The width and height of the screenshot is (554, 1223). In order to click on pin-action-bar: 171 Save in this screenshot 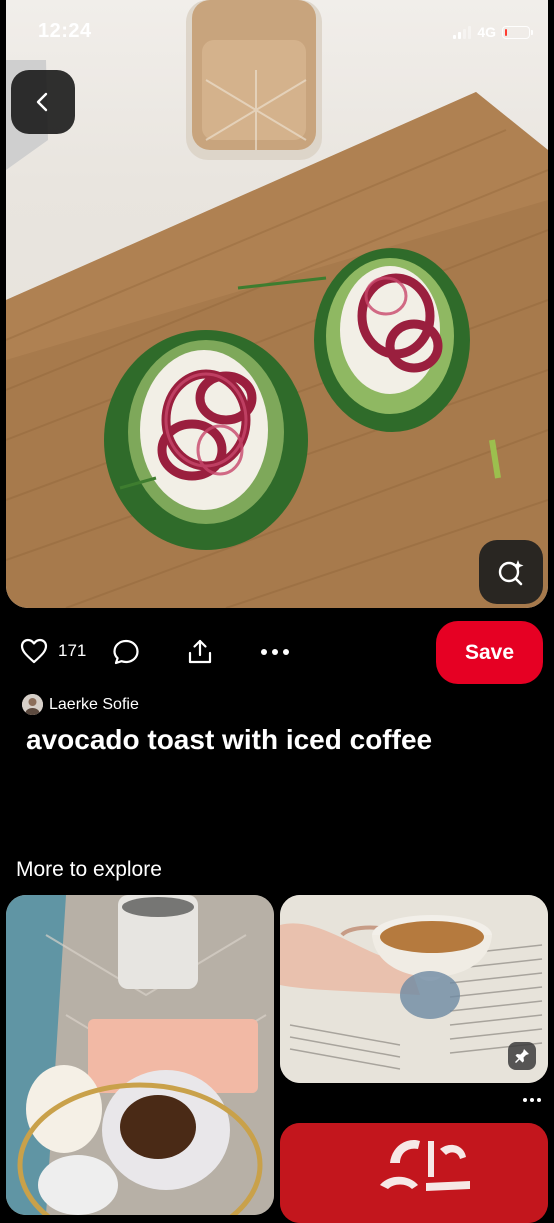, I will do `click(277, 653)`.